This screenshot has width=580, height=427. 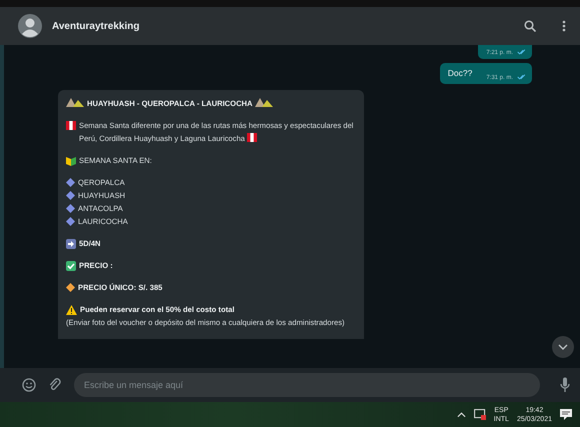 What do you see at coordinates (30, 26) in the screenshot?
I see `avatar-icon` at bounding box center [30, 26].